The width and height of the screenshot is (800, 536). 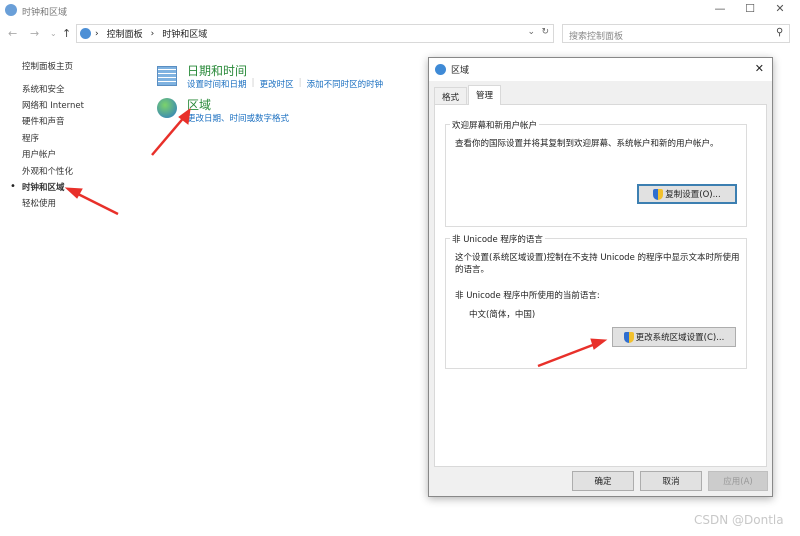 What do you see at coordinates (485, 95) in the screenshot?
I see `tab-administrative: 管理` at bounding box center [485, 95].